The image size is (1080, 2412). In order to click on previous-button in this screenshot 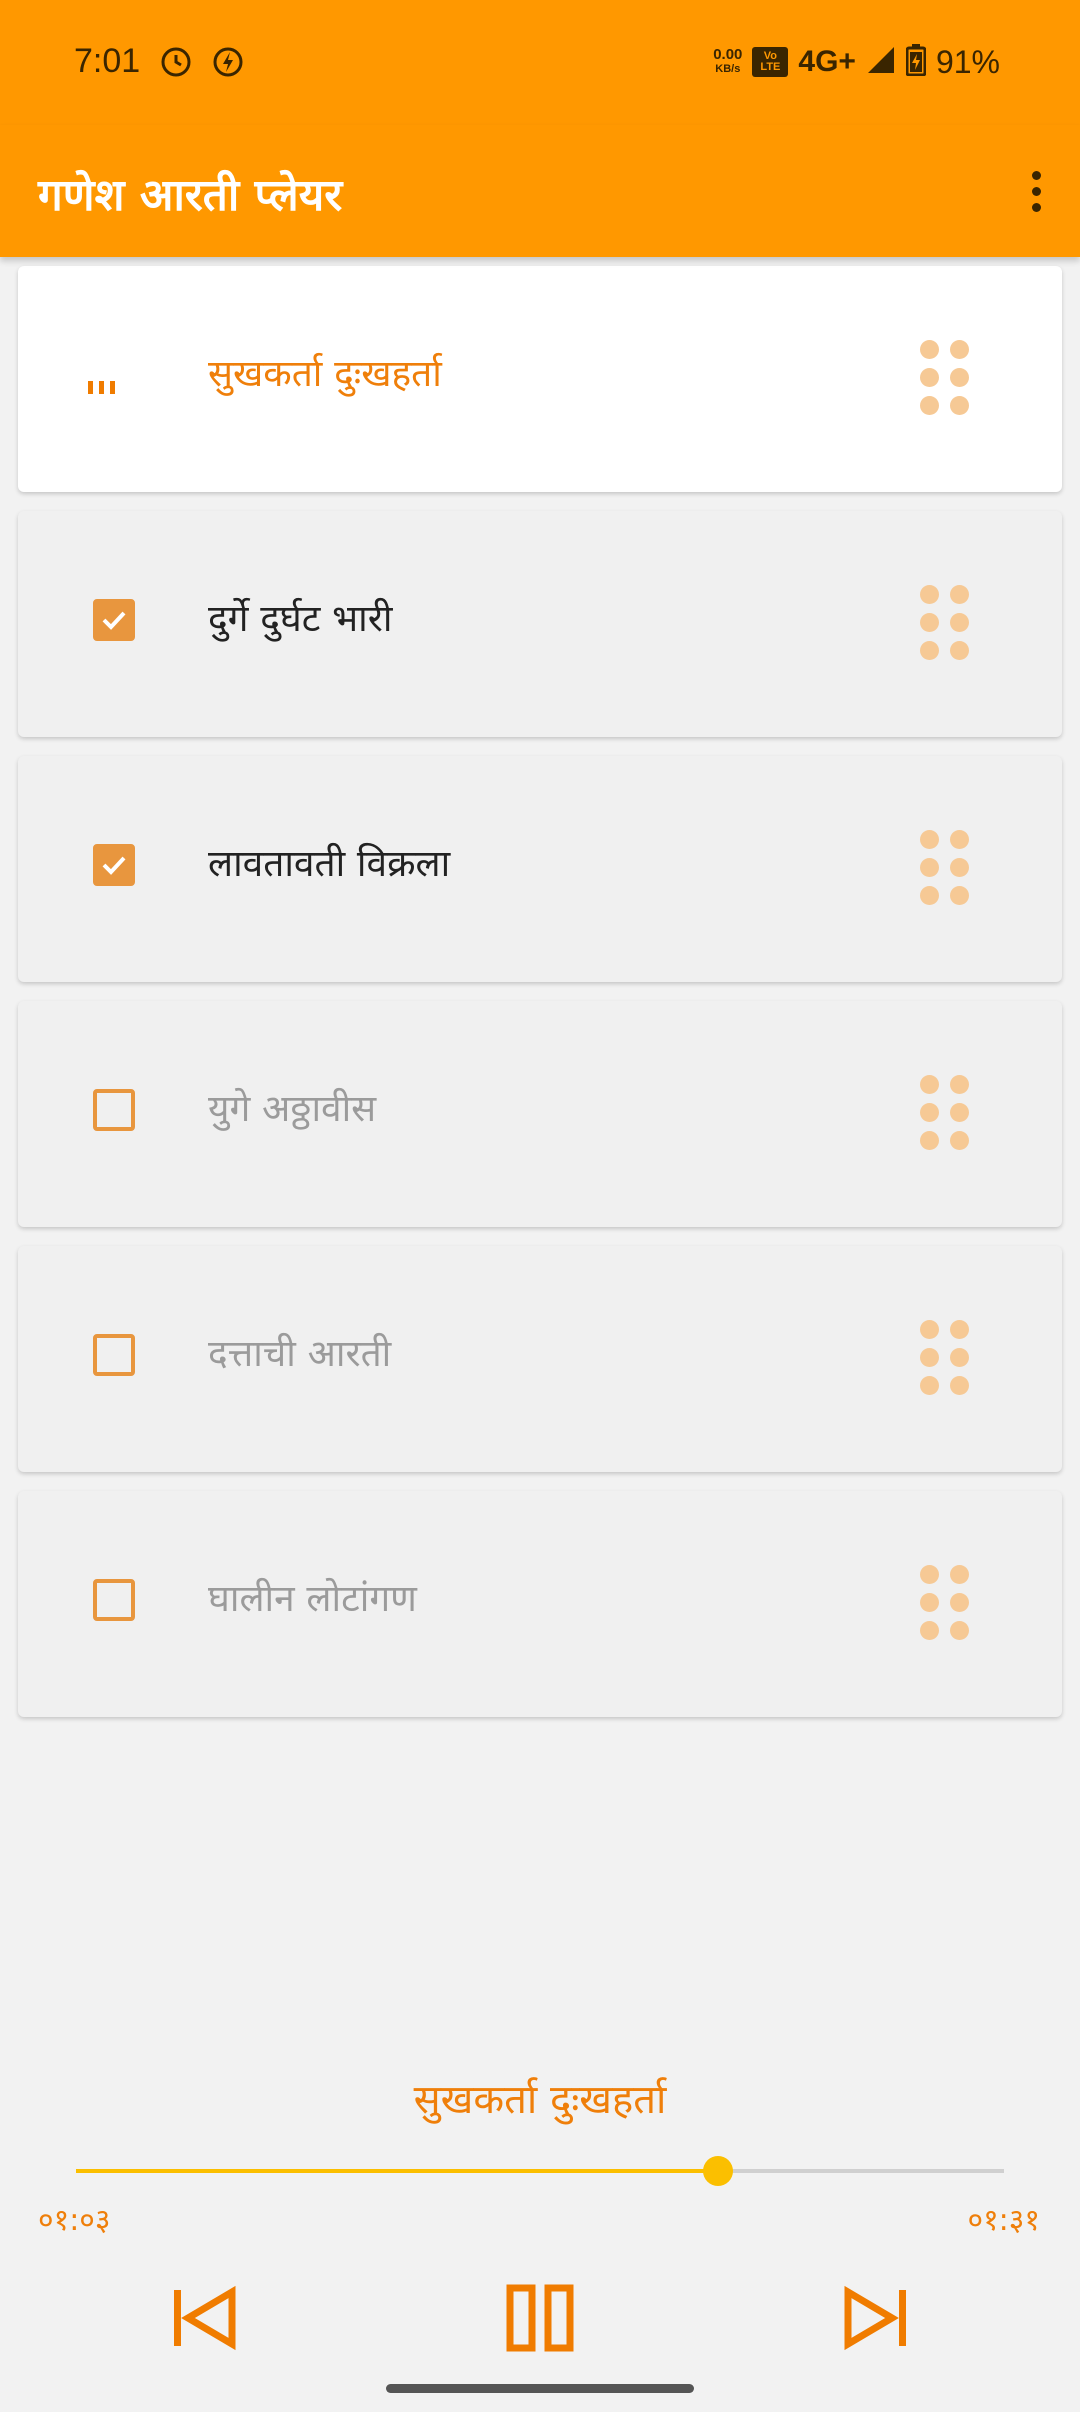, I will do `click(206, 2318)`.